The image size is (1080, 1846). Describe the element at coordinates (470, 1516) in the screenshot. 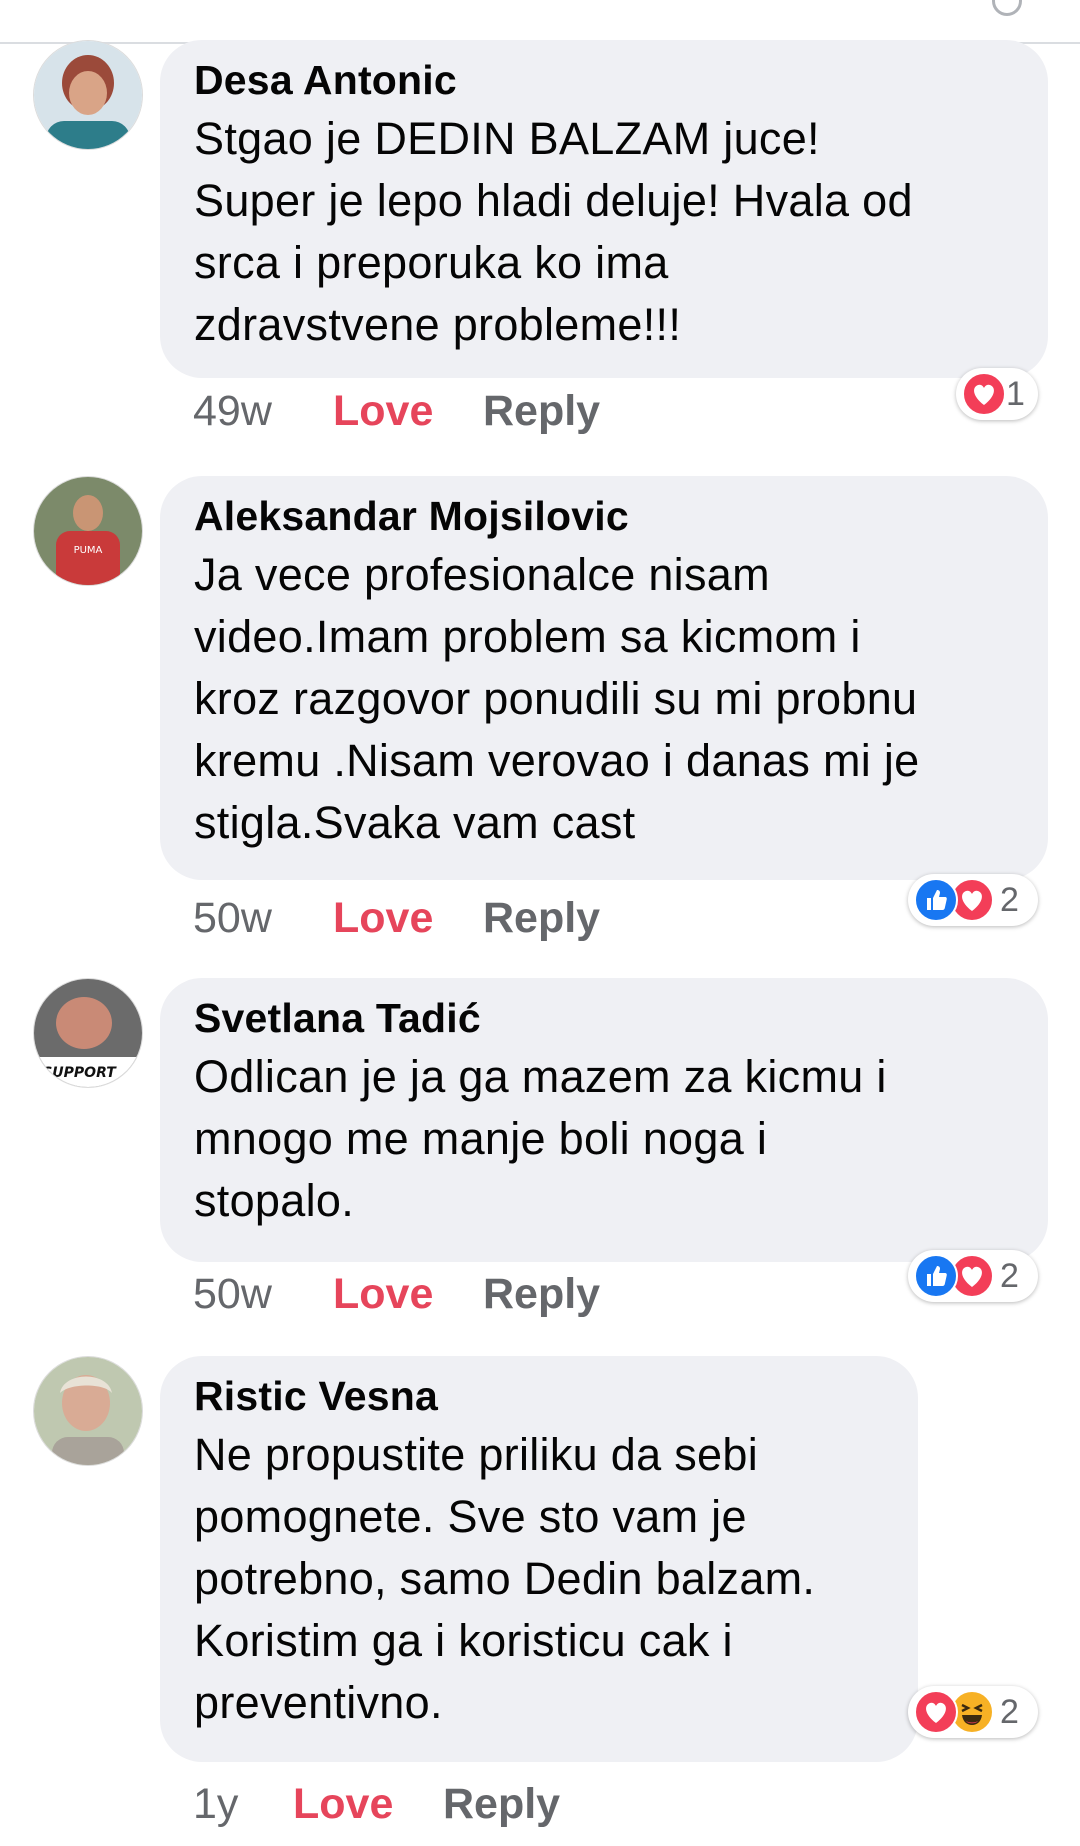

I see `comment-text-line: pomognete. Sve sto vam je` at that location.